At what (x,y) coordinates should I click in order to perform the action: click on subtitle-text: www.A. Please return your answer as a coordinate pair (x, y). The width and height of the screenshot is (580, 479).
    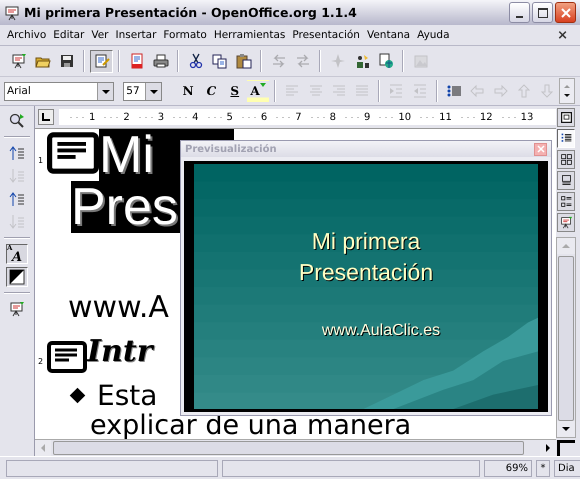
    Looking at the image, I should click on (118, 307).